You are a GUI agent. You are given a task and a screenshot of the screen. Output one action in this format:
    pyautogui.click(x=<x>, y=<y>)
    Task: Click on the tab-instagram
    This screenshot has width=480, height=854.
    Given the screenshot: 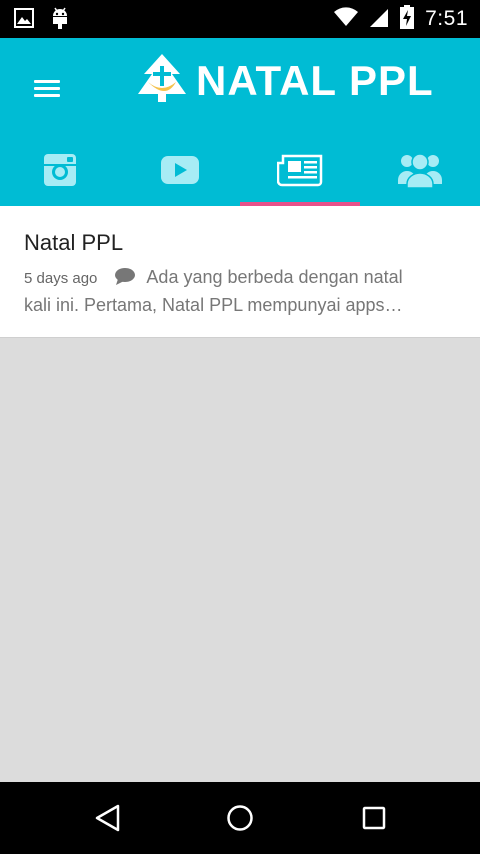 What is the action you would take?
    pyautogui.click(x=60, y=172)
    